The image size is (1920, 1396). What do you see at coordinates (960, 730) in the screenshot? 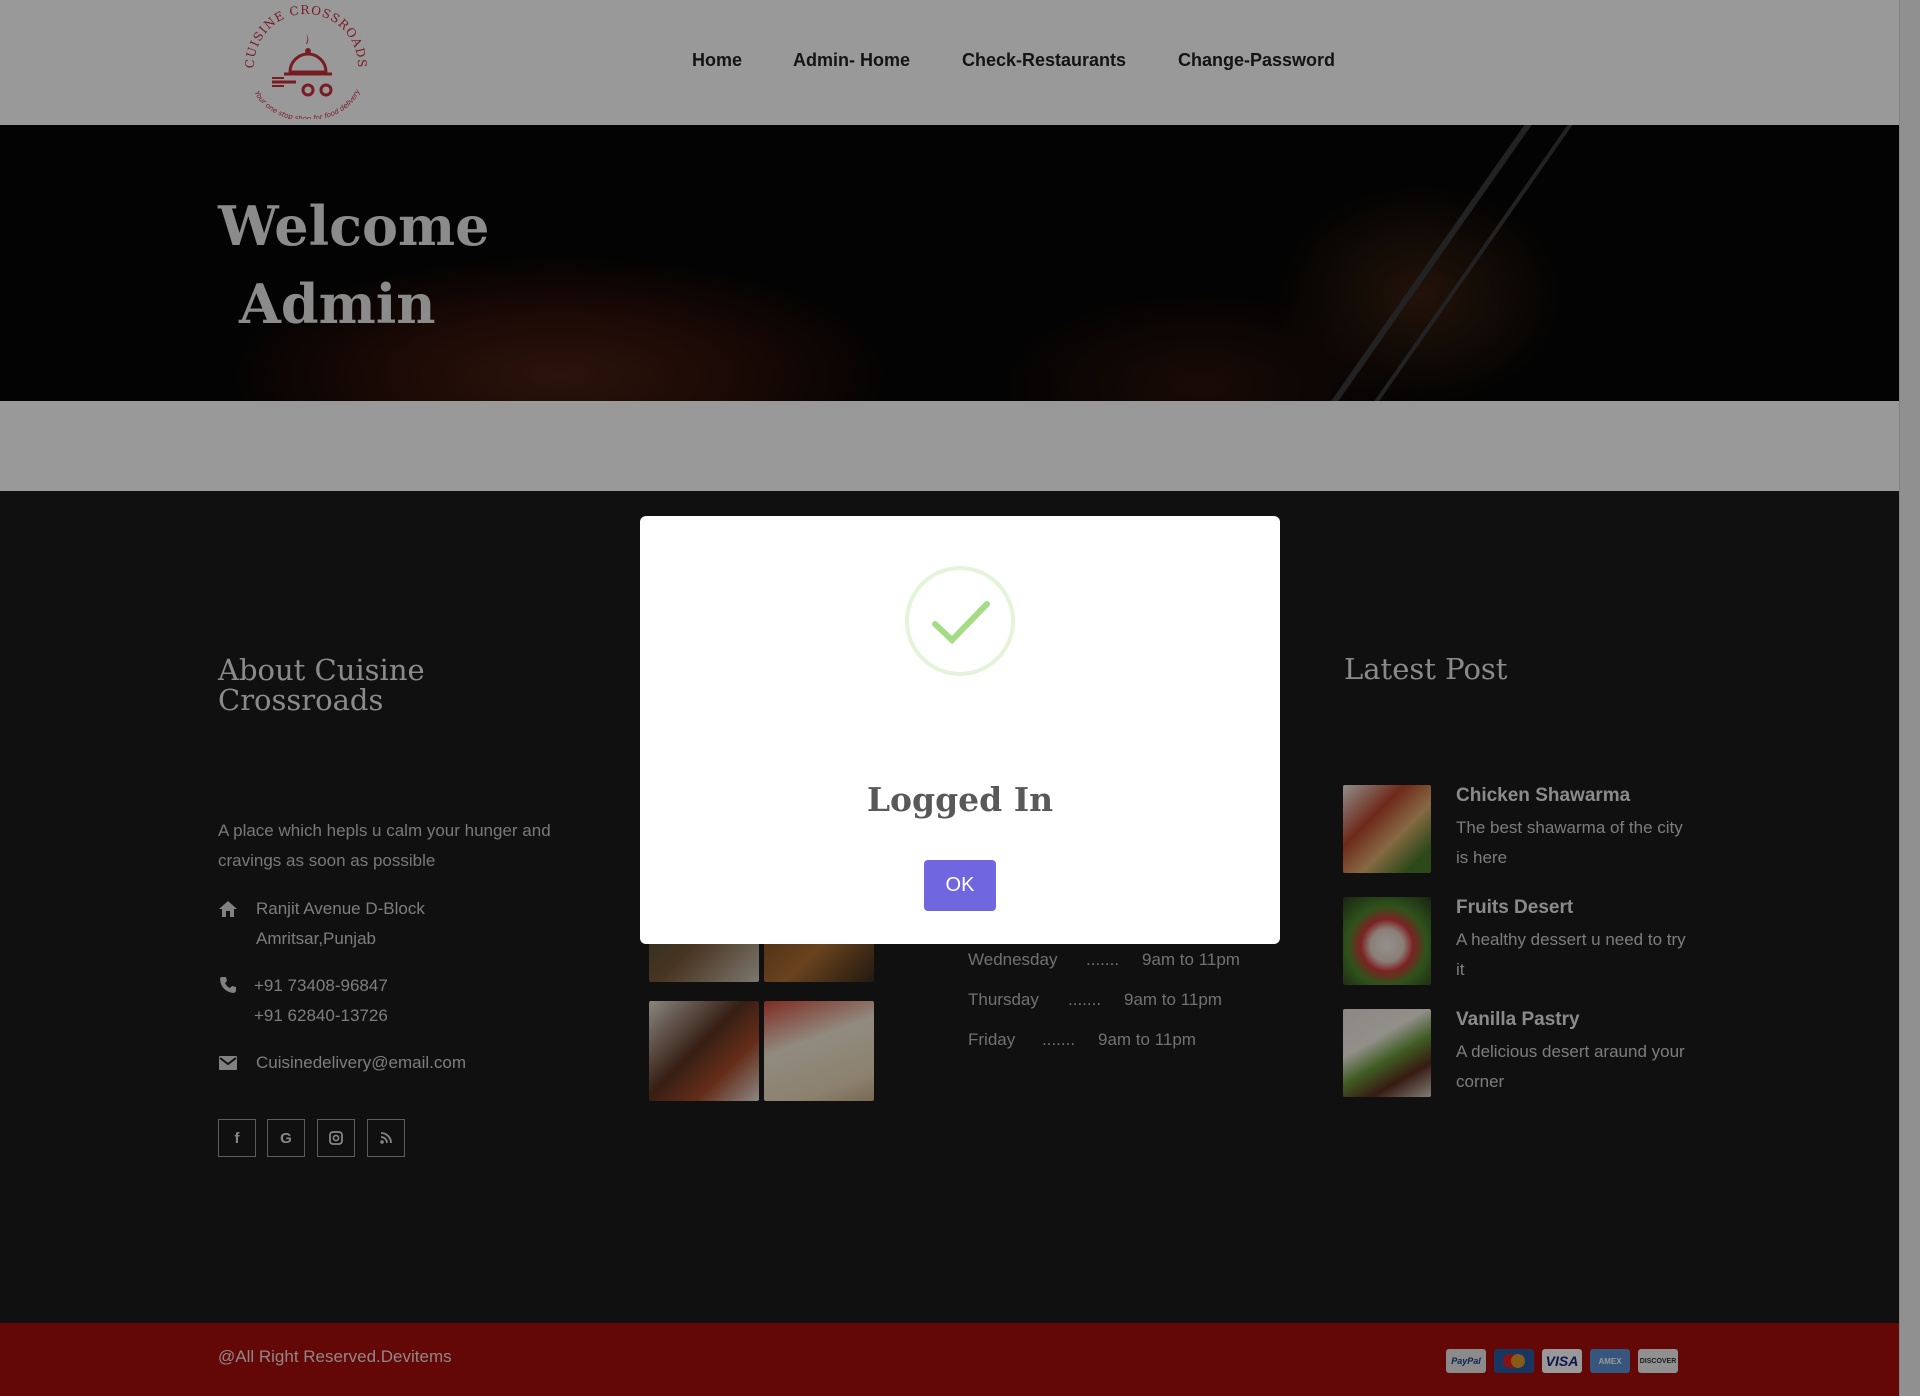
I see `success-dialog: Logged In OK` at bounding box center [960, 730].